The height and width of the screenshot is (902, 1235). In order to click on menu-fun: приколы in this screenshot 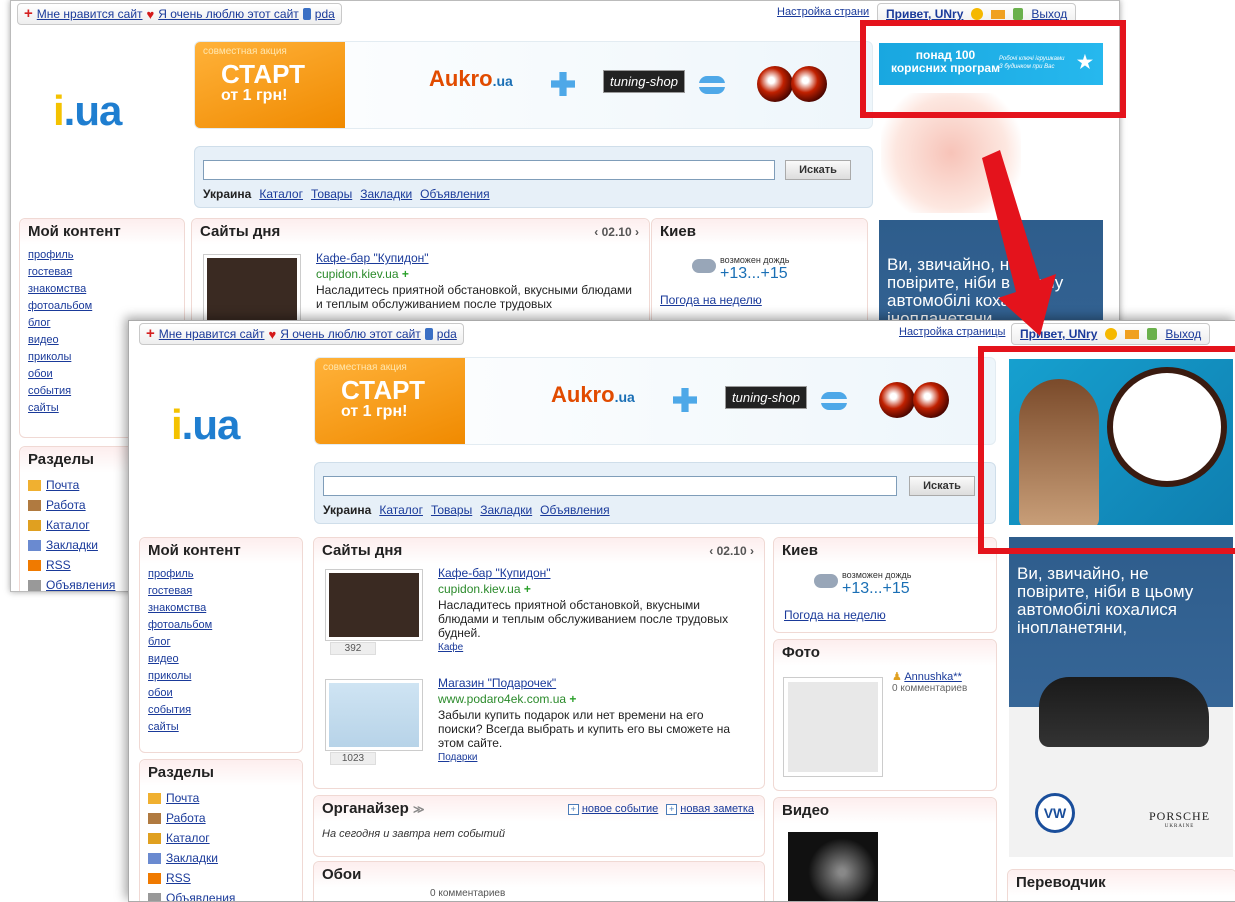, I will do `click(221, 676)`.